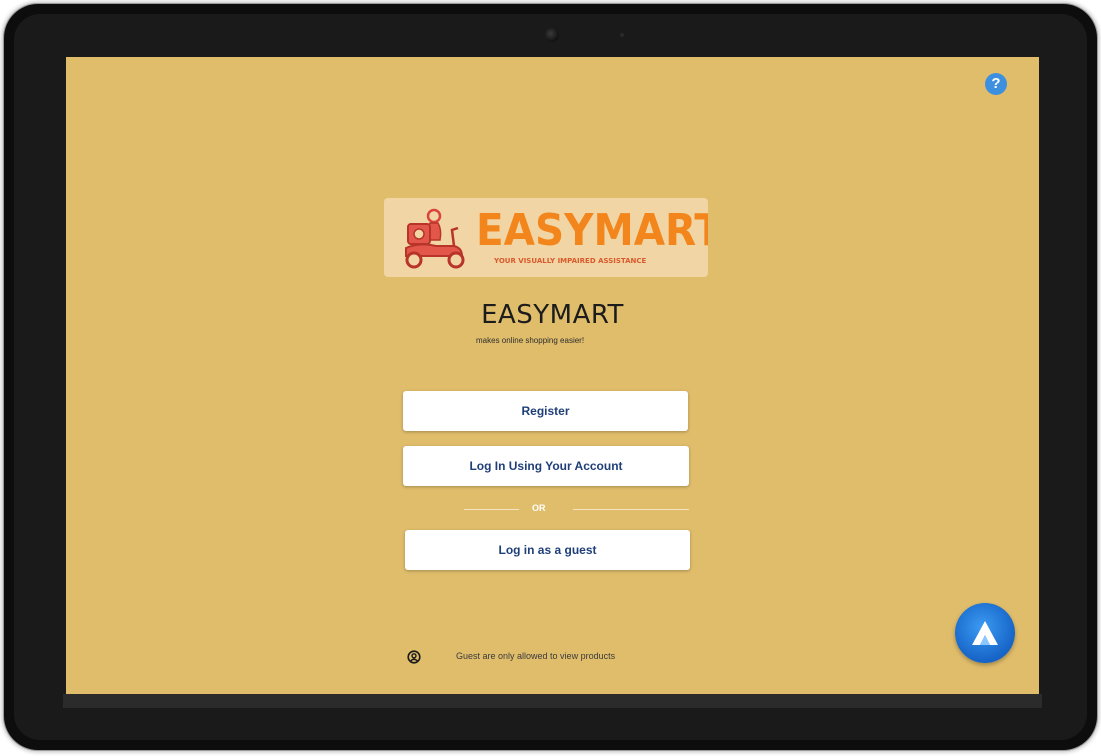  Describe the element at coordinates (435, 238) in the screenshot. I see `delivery-scooter-icon` at that location.